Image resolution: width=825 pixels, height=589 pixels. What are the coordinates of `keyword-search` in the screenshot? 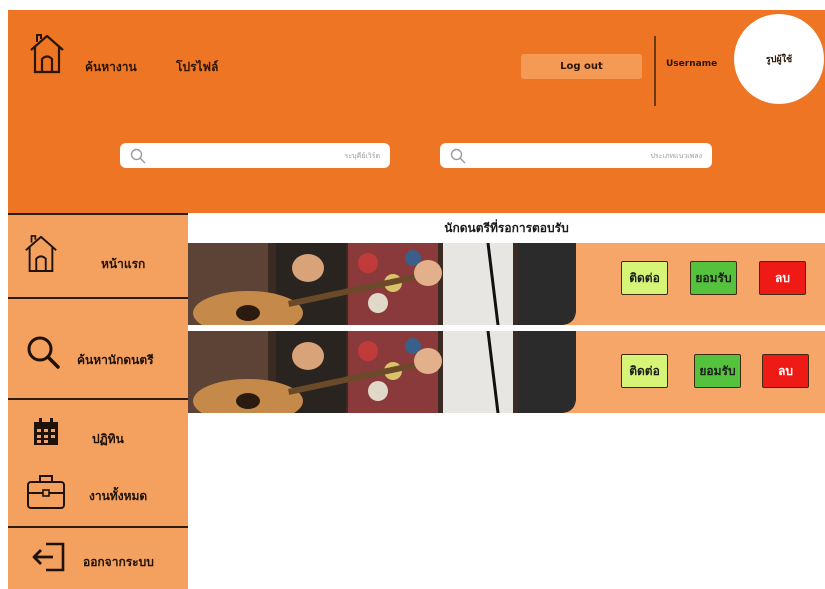 It's located at (255, 155).